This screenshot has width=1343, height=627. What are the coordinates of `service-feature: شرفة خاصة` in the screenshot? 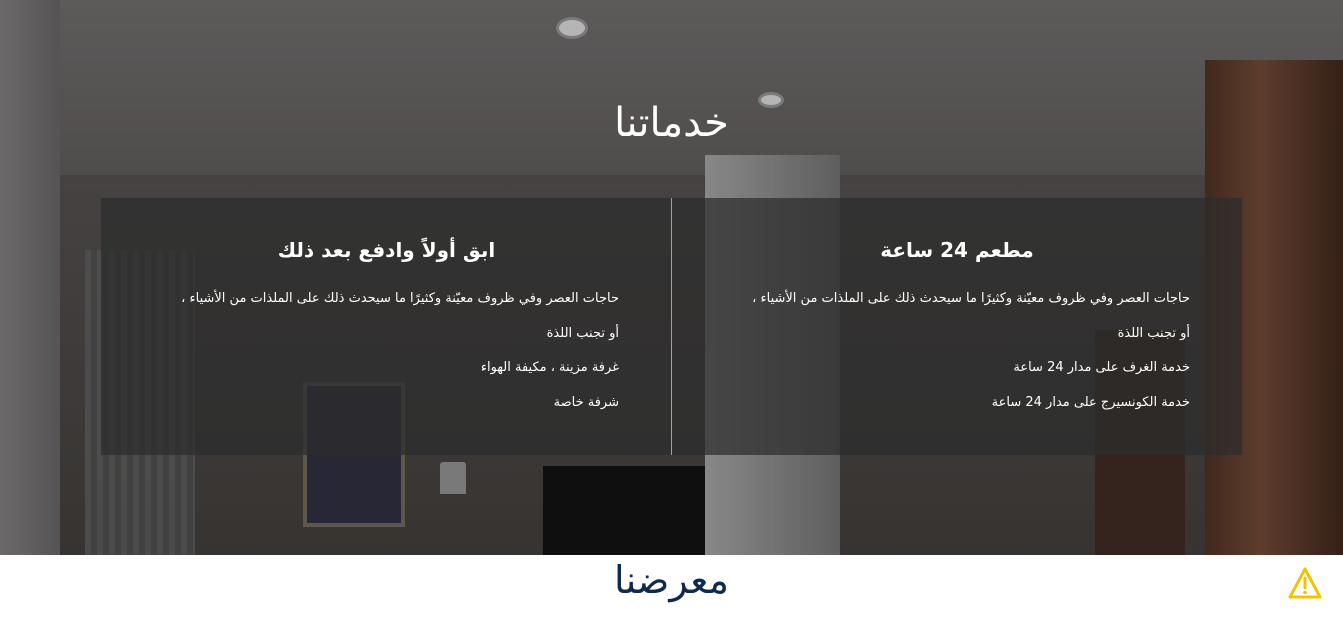 It's located at (586, 402).